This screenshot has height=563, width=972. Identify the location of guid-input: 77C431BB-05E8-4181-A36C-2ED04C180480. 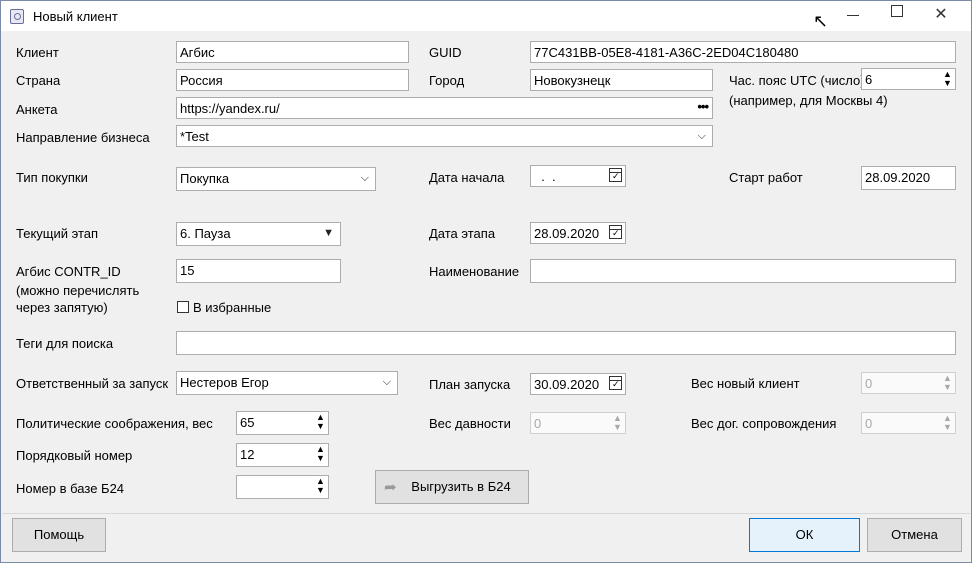
(743, 52).